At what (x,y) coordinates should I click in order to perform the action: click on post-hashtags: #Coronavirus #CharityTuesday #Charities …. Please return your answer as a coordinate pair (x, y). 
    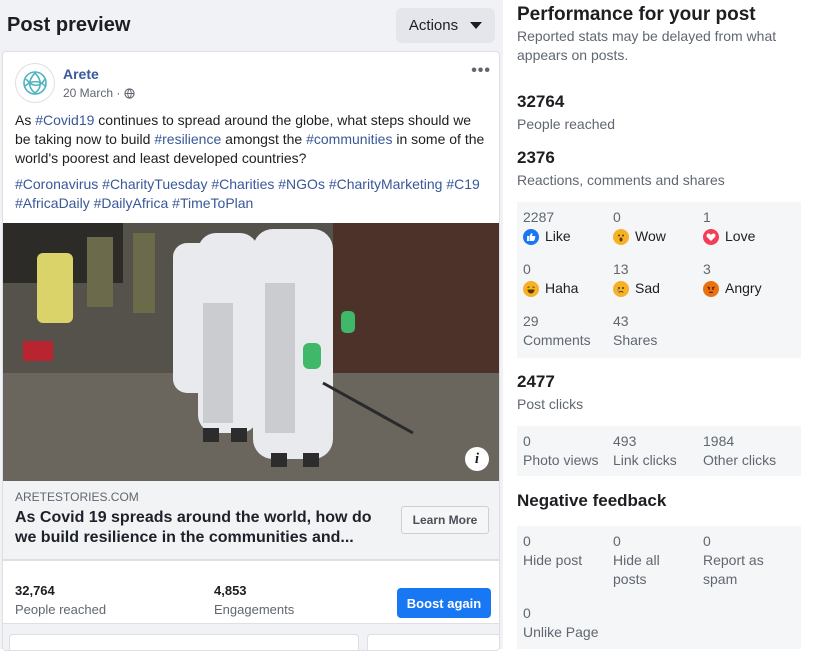
    Looking at the image, I should click on (252, 194).